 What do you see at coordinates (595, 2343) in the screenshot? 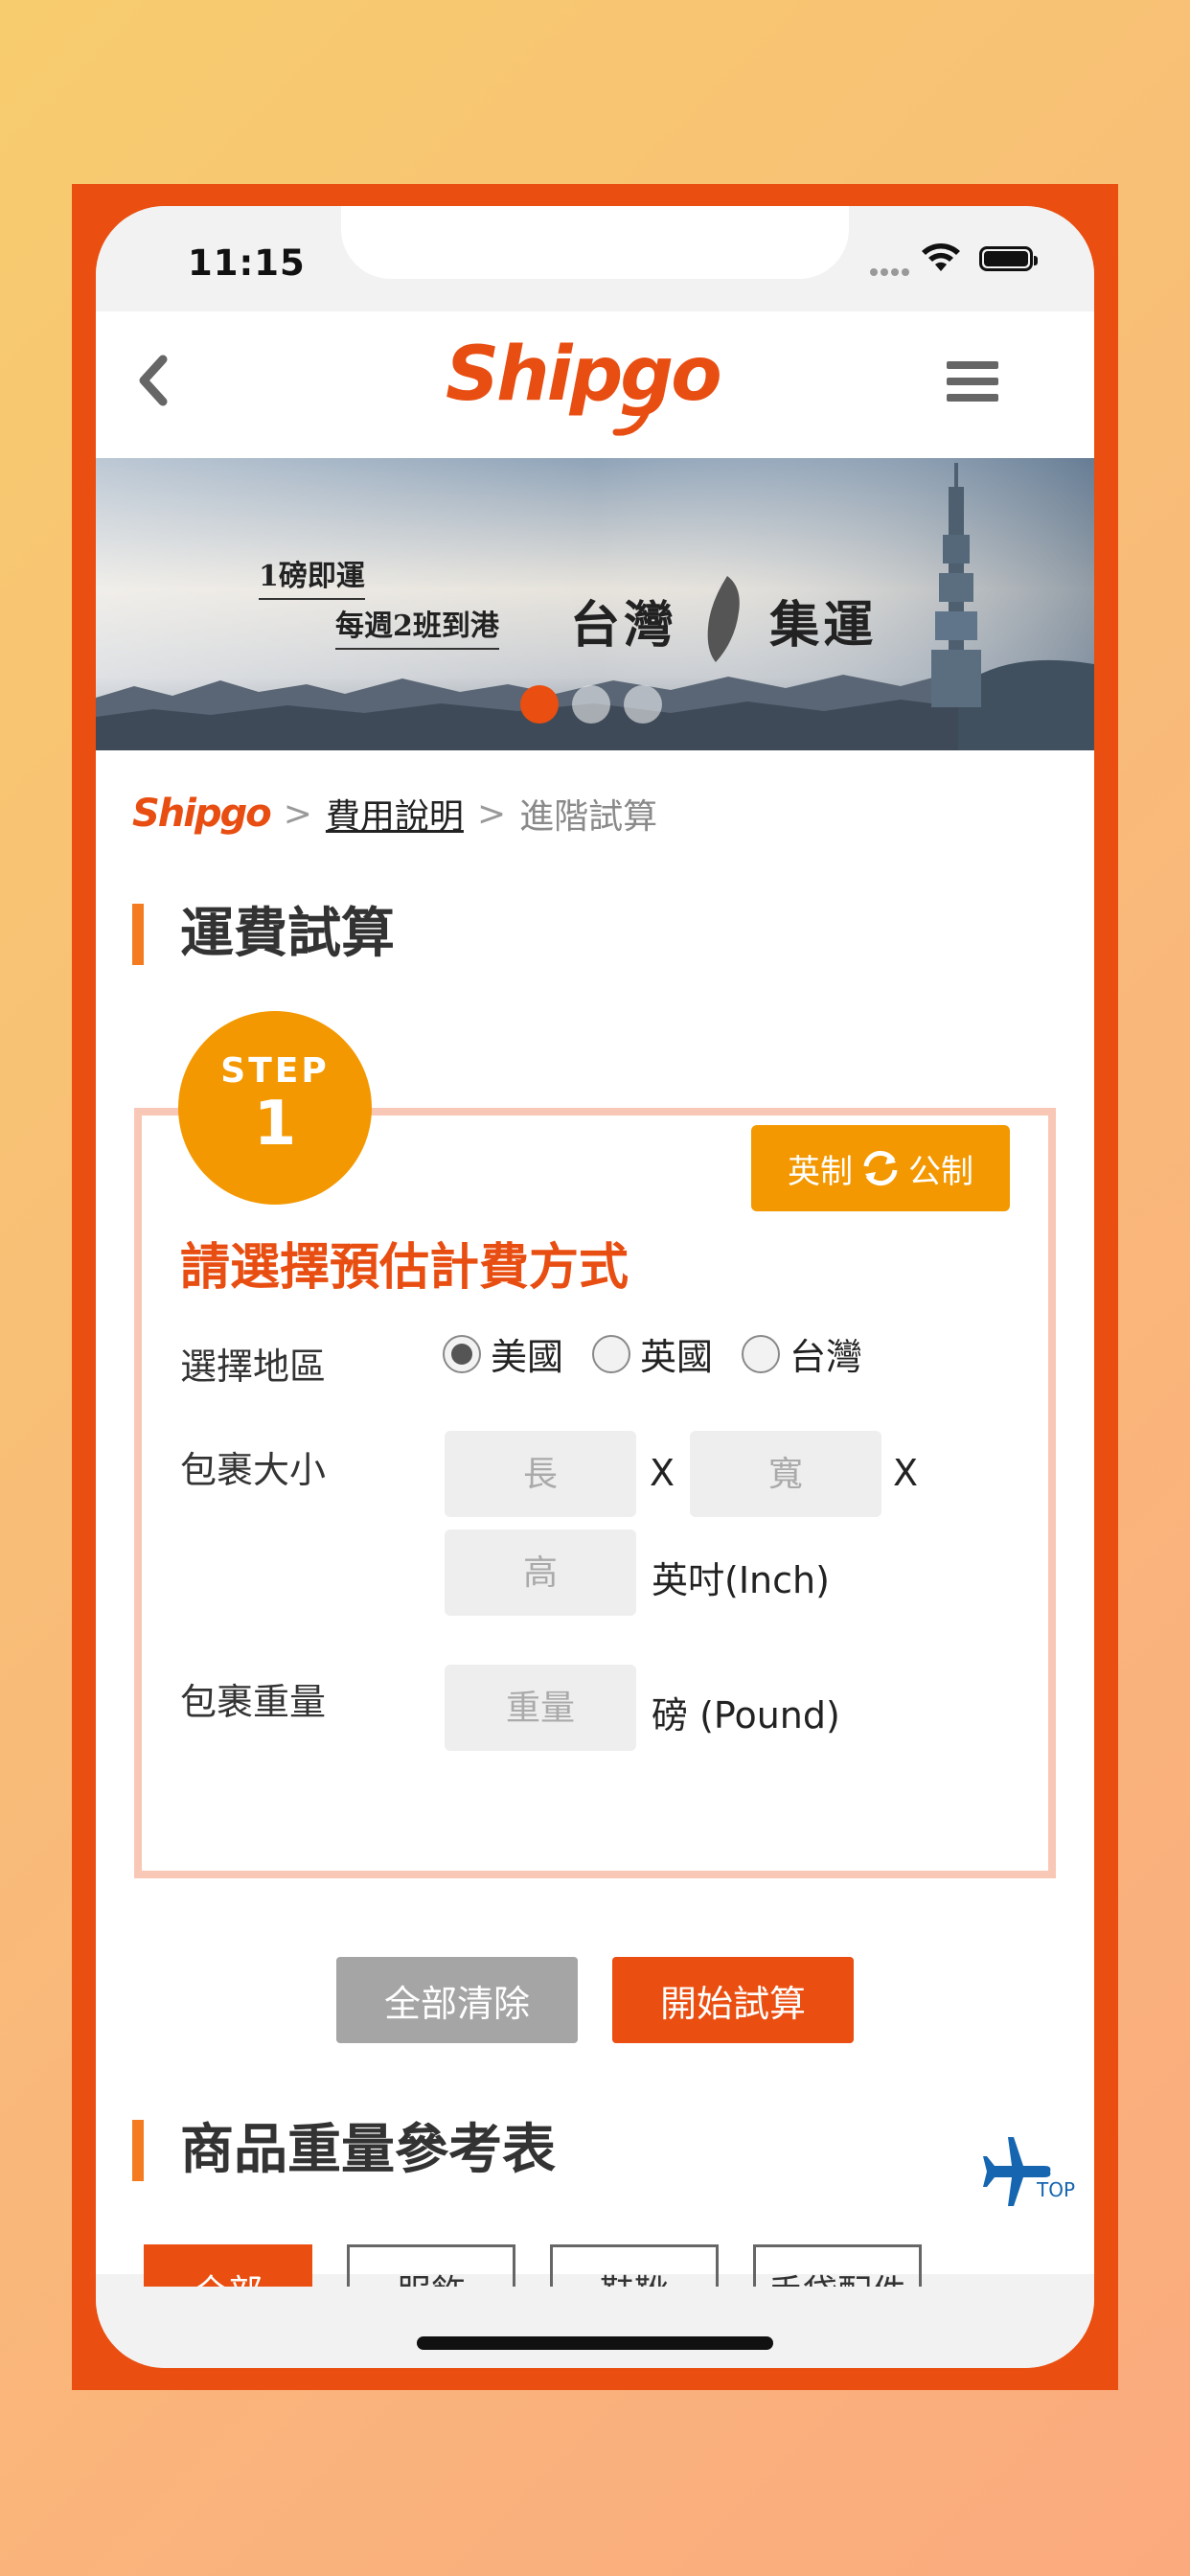
I see `home-indicator` at bounding box center [595, 2343].